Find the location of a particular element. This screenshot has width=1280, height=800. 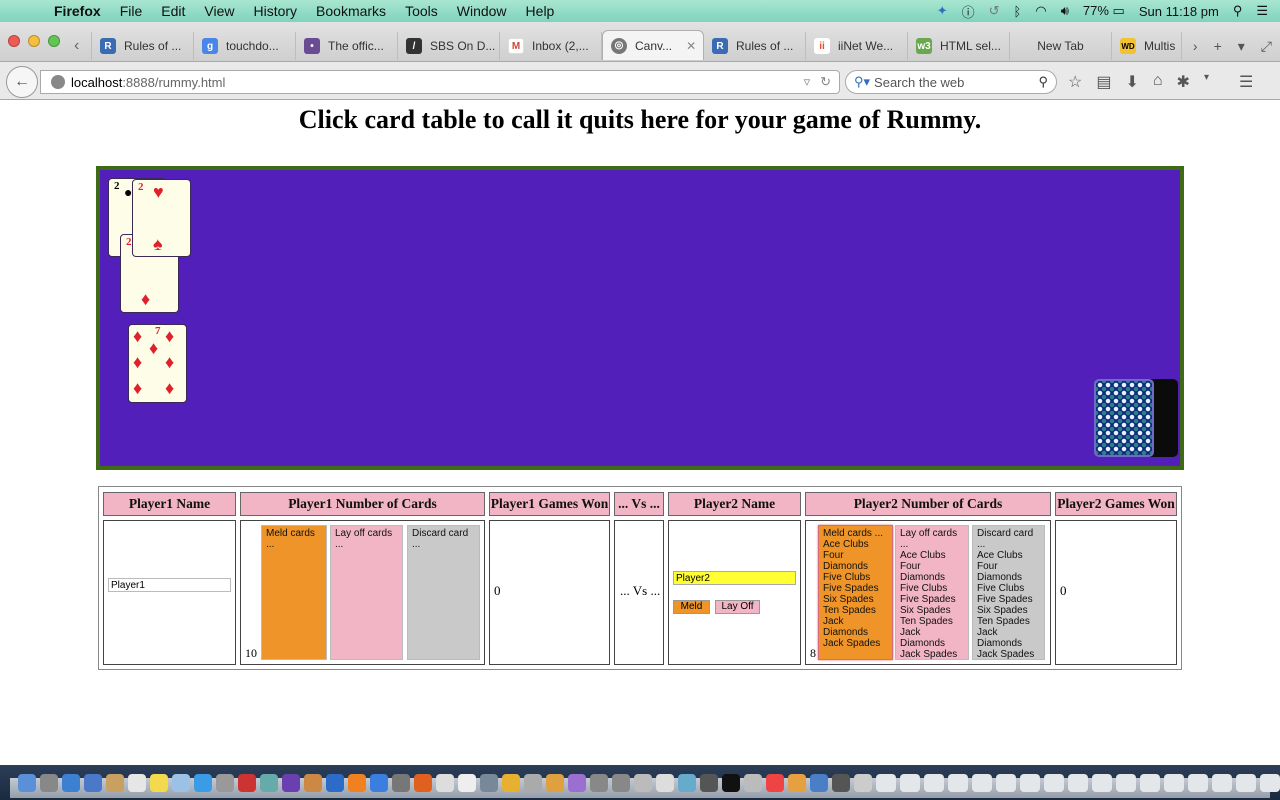

close-window-button is located at coordinates (14, 41).